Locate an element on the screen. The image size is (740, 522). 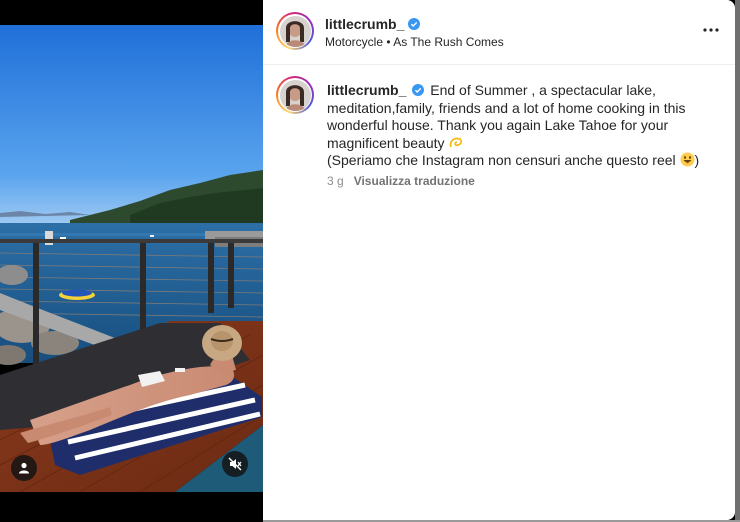
caption-line-1: End of Summer , a spectacular lake, is located at coordinates (543, 90).